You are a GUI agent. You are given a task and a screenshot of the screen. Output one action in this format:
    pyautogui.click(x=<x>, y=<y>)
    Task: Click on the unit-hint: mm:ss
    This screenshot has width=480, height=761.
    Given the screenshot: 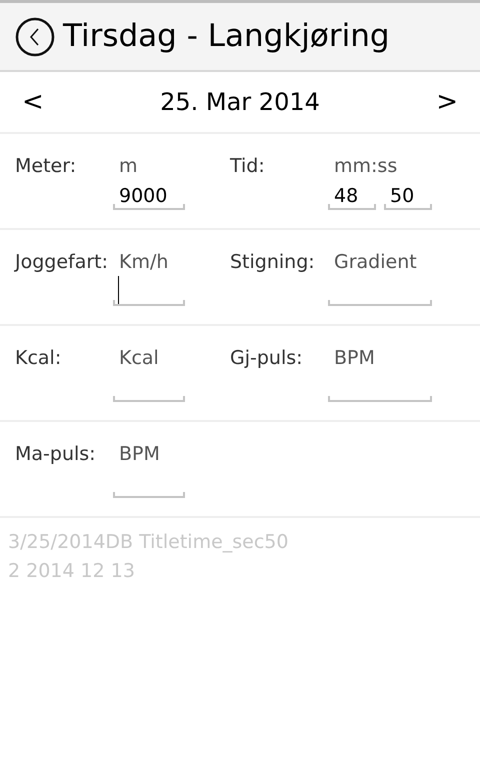 What is the action you would take?
    pyautogui.click(x=365, y=166)
    